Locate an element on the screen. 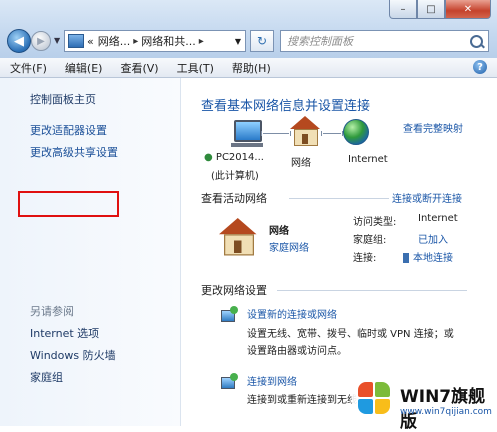 This screenshot has width=497, height=432. sidebar-item-control-panel-home: 控制面板主页 is located at coordinates (63, 99).